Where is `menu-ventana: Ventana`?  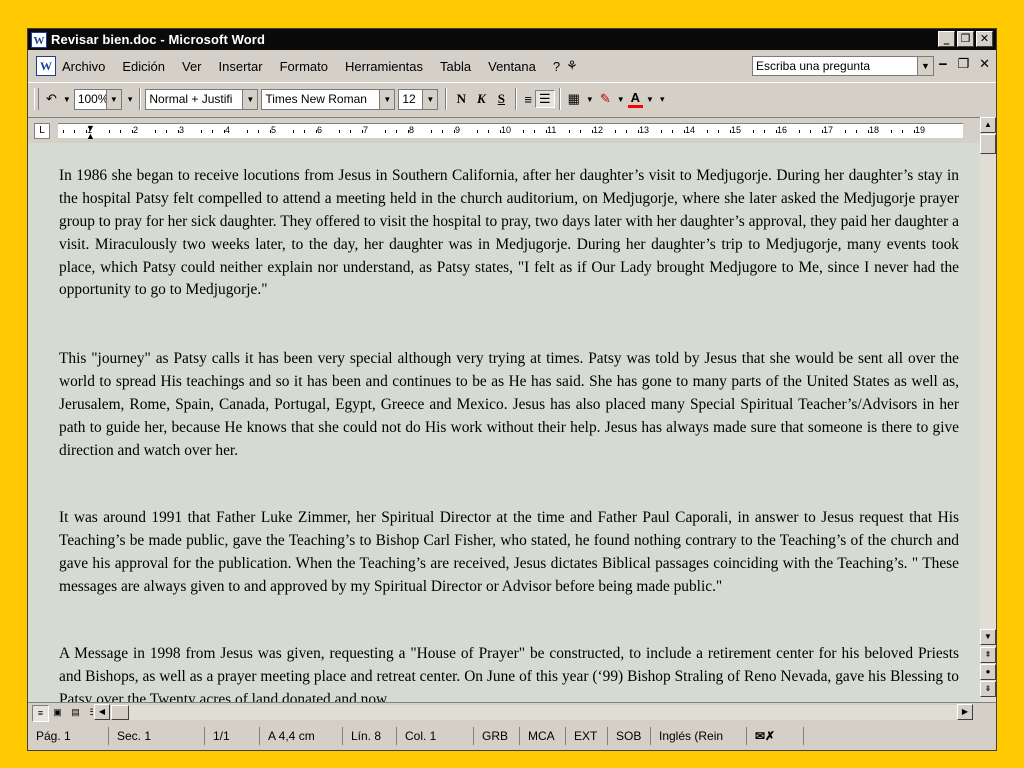 menu-ventana: Ventana is located at coordinates (512, 66).